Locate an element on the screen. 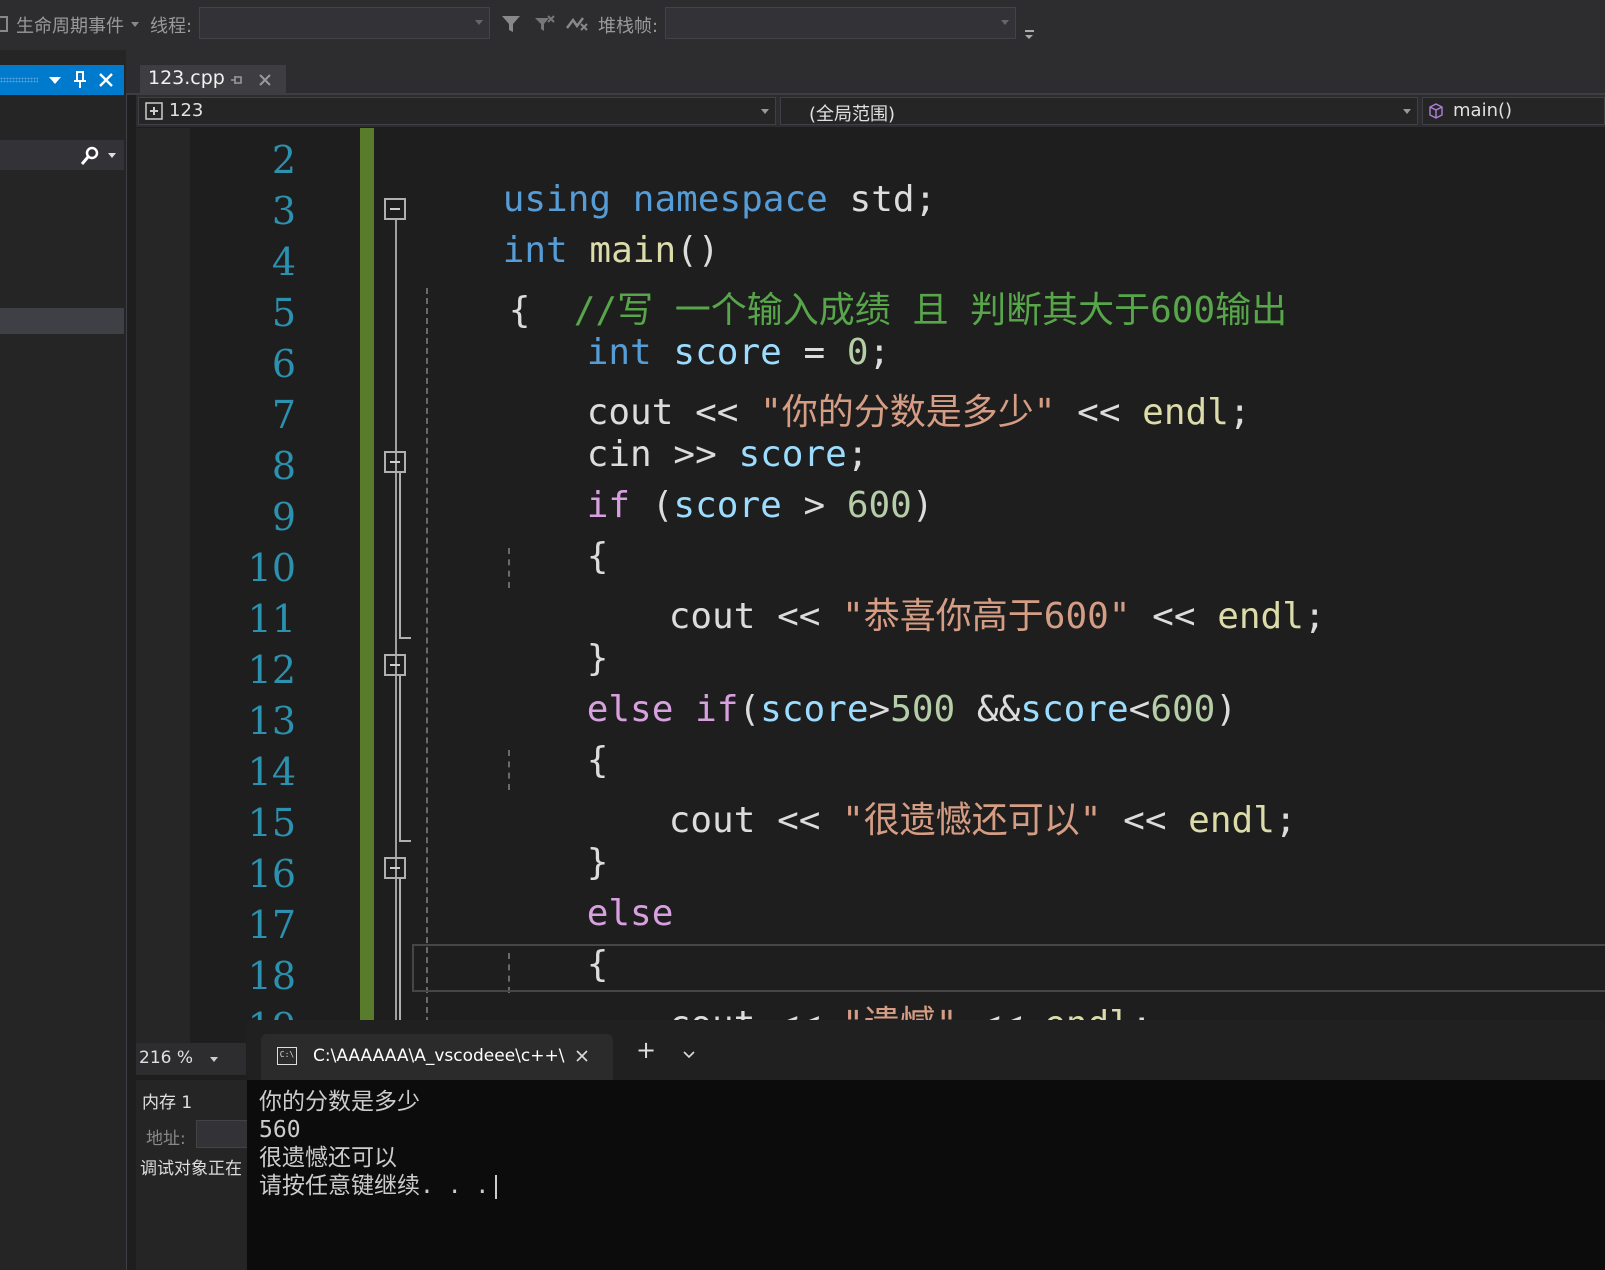  search-options-chevron-icon is located at coordinates (112, 155).